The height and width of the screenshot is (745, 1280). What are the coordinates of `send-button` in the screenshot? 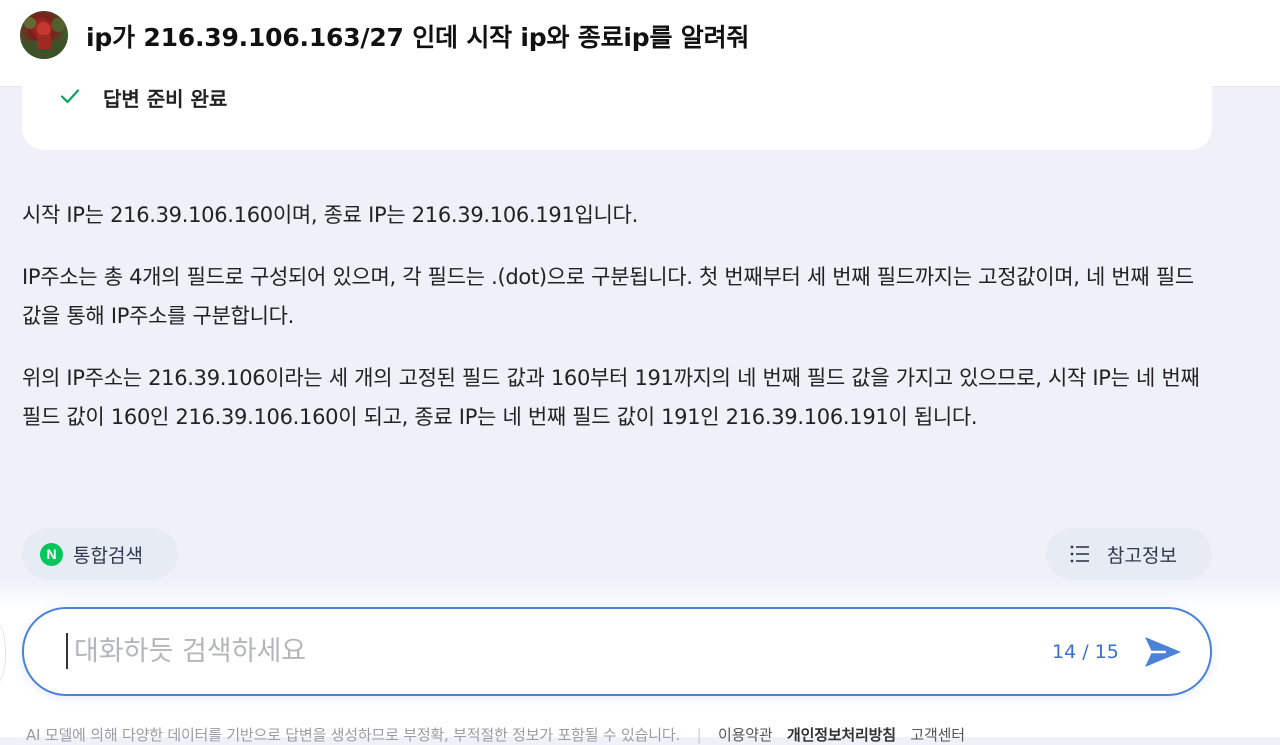 It's located at (1163, 652).